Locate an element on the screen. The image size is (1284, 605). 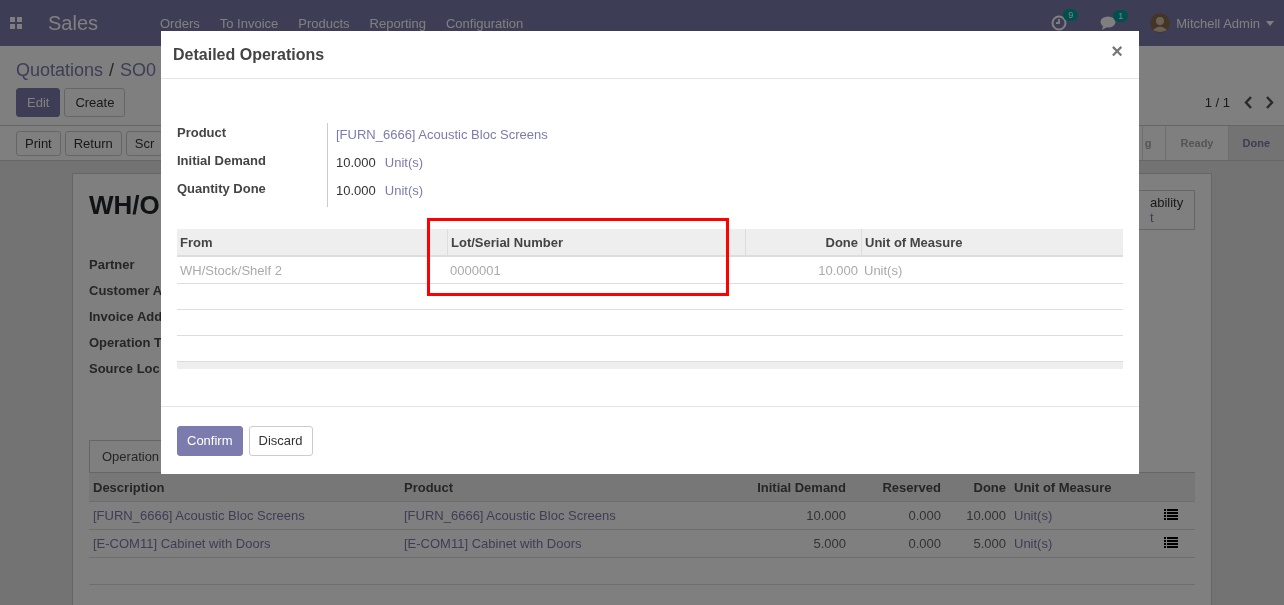
breadcrumb-current: SO0 is located at coordinates (138, 70).